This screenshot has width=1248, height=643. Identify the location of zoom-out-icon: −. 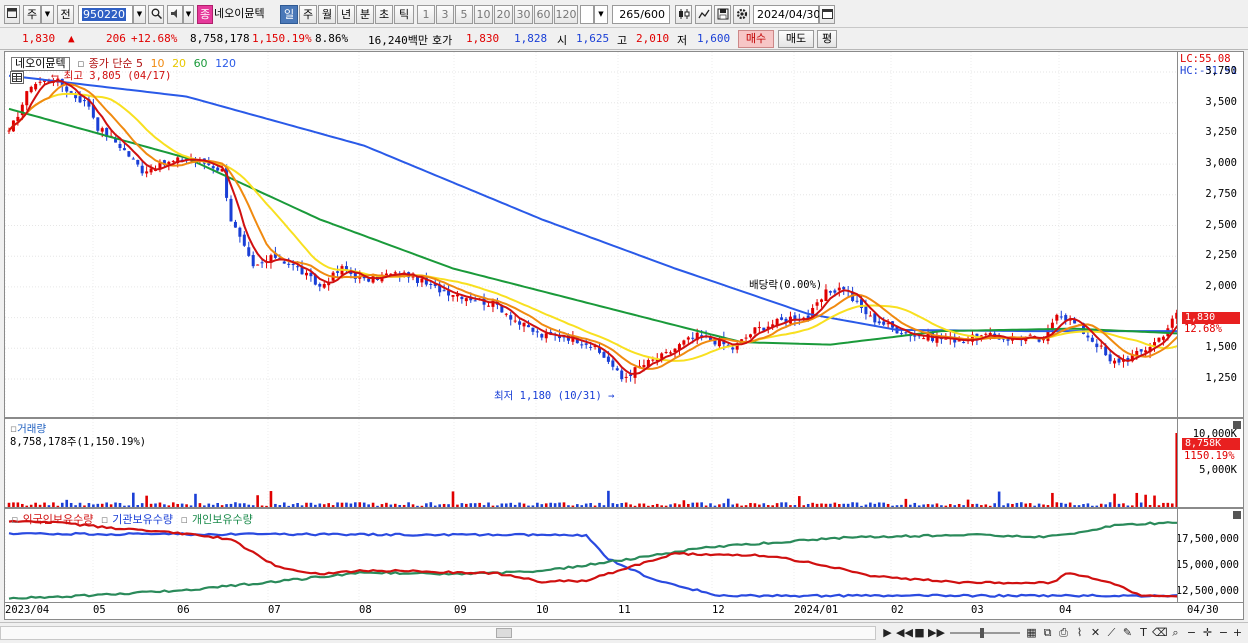
(1191, 633).